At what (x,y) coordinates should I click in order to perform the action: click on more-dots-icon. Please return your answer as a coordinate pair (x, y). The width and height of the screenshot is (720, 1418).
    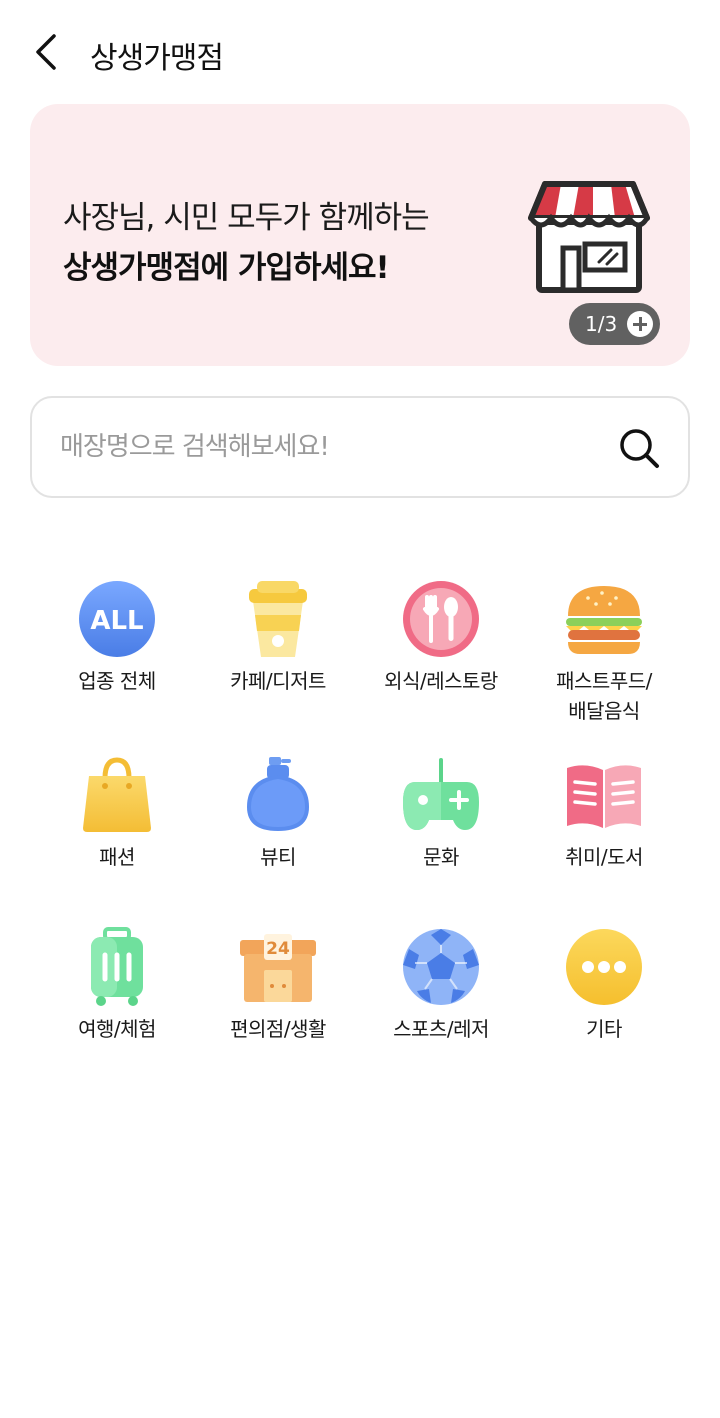
    Looking at the image, I should click on (604, 967).